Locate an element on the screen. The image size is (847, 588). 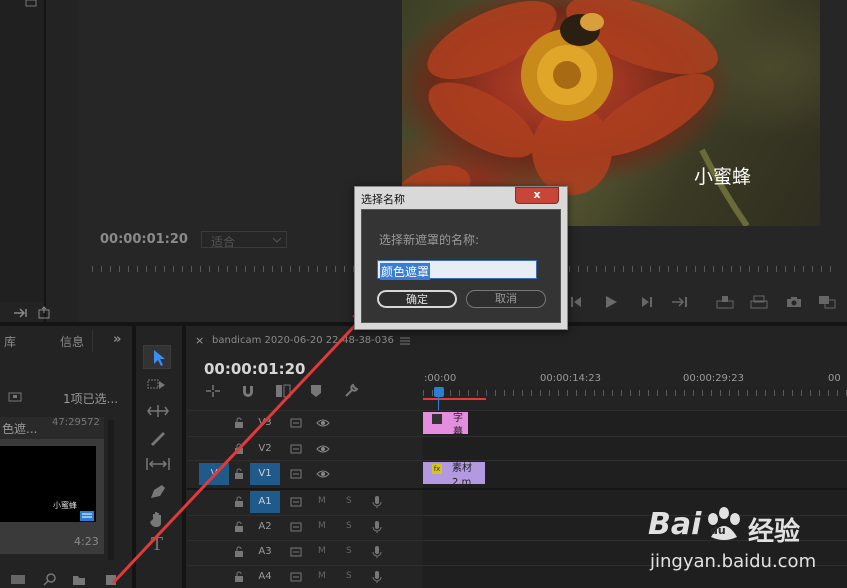
work-area-bar is located at coordinates (454, 399).